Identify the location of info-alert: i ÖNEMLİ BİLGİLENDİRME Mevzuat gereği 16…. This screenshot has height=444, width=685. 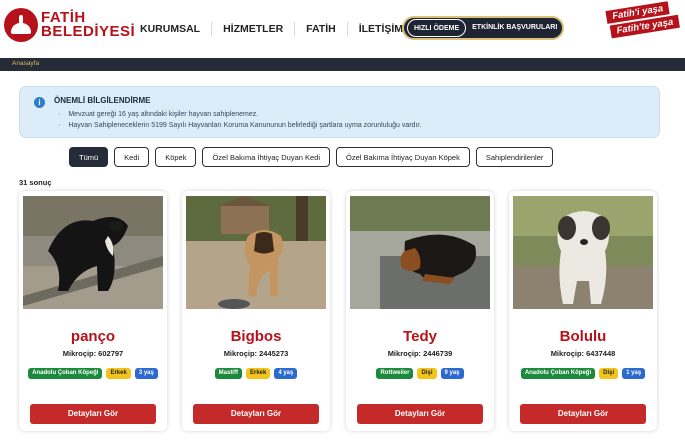
(339, 112).